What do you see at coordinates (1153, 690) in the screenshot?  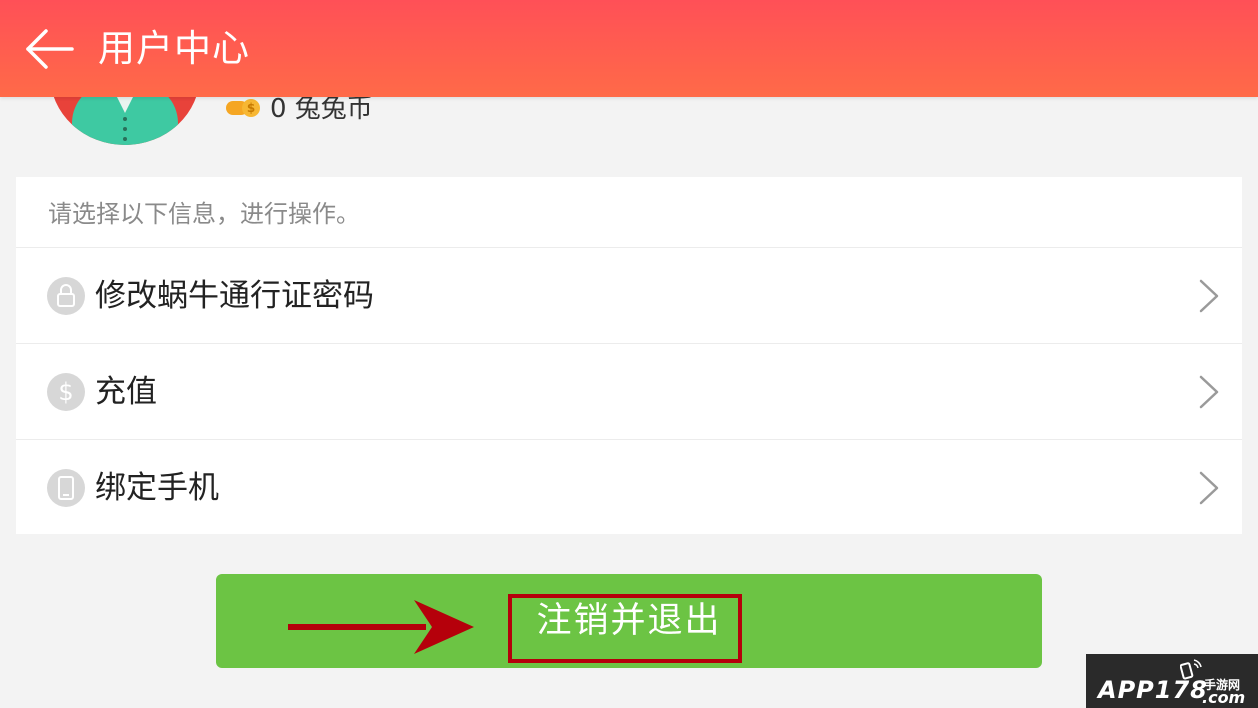 I see `watermark-main-text: APP178` at bounding box center [1153, 690].